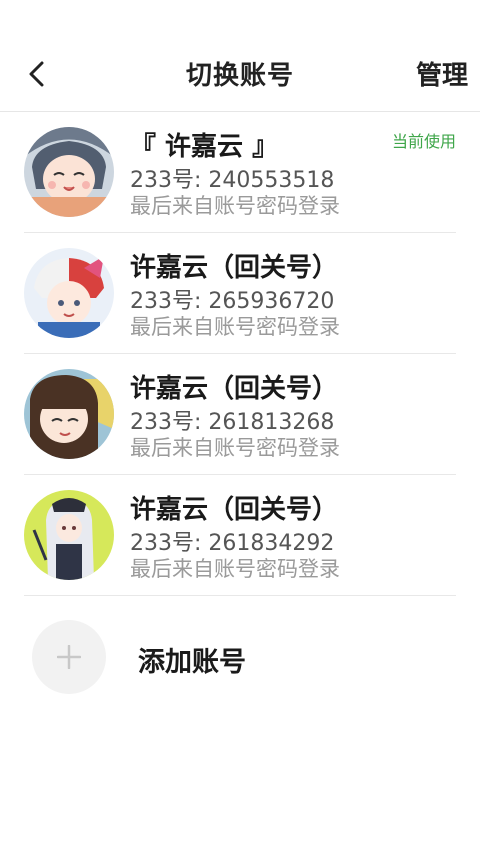 Image resolution: width=480 pixels, height=854 pixels. I want to click on account-item: 许嘉云（回关号） 233号: 261834292 最后来自账号密码登录, so click(240, 535).